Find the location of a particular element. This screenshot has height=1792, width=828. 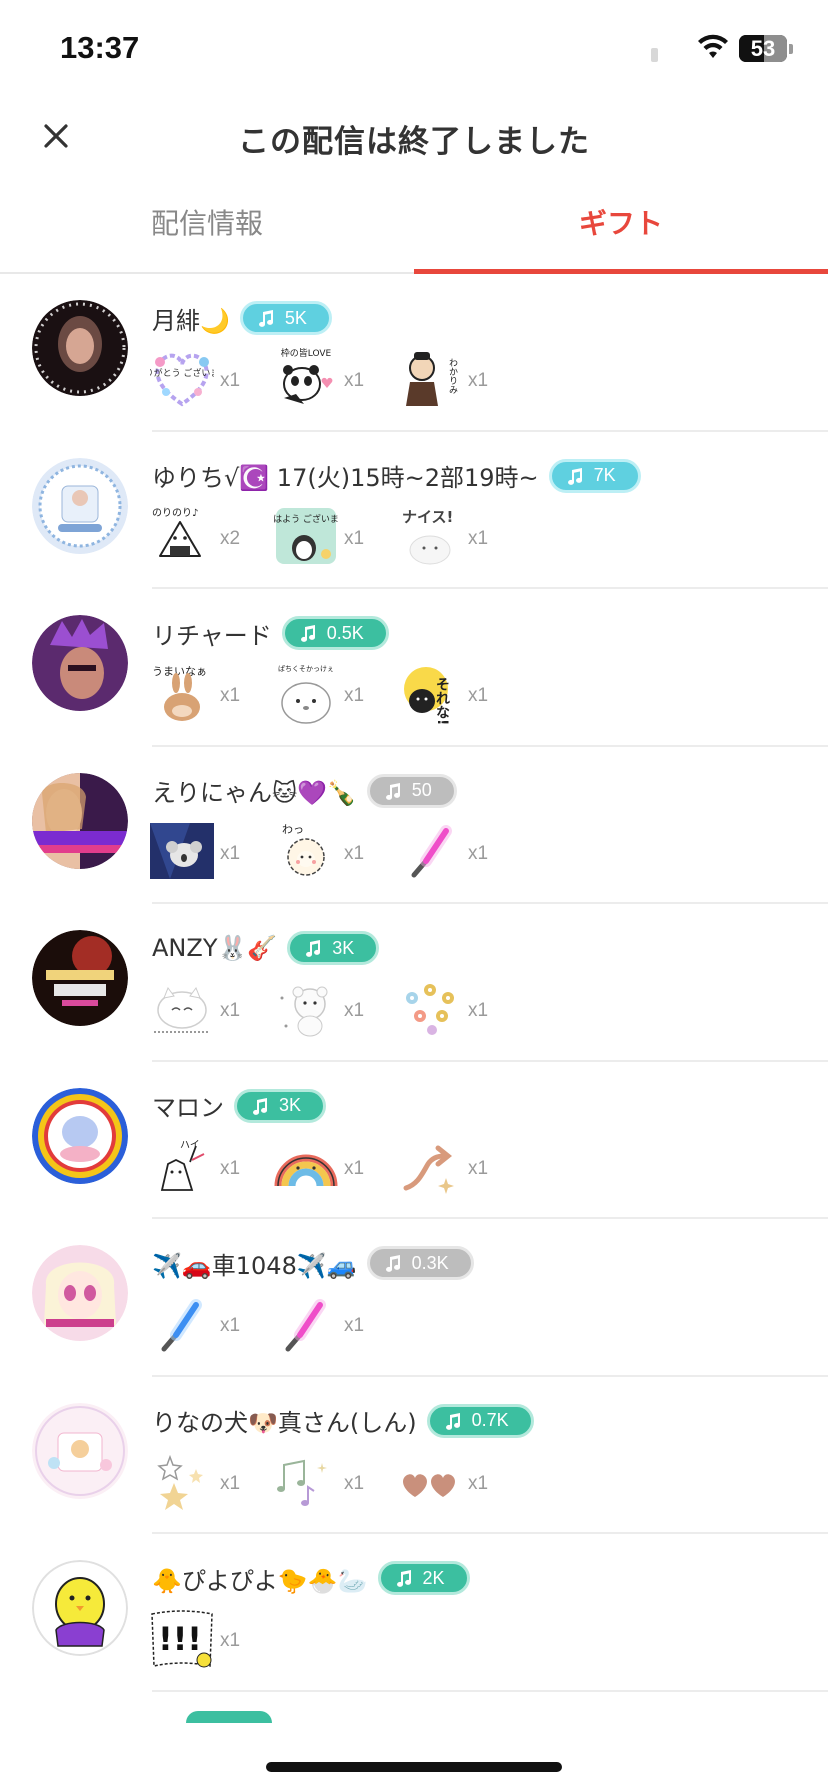

gifter-row: 月緋🌙 5K ありがとう ございます x1 枠の皆LOVE is located at coordinates (414, 353).